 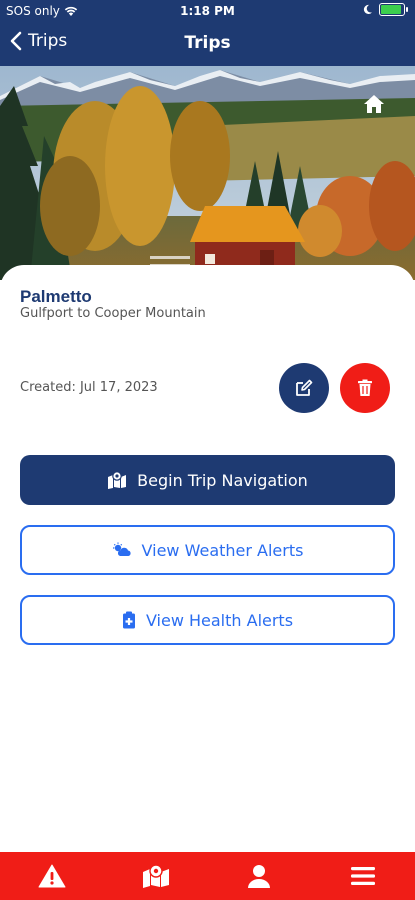 I want to click on tab-menu, so click(x=363, y=876).